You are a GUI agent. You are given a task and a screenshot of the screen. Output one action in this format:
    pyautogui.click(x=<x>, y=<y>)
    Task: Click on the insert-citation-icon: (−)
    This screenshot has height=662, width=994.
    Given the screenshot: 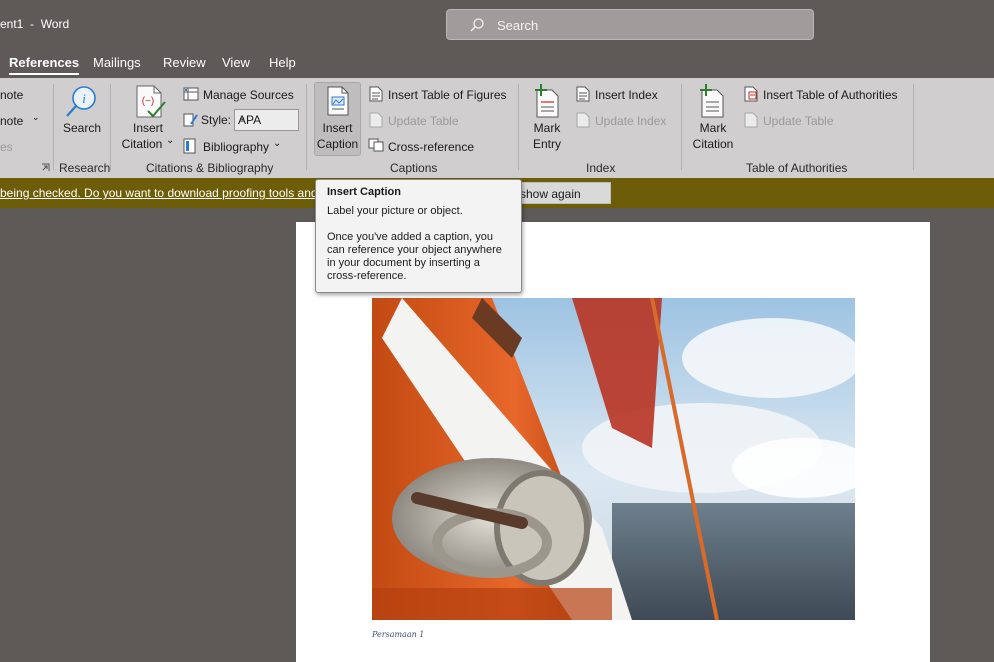 What is the action you would take?
    pyautogui.click(x=151, y=101)
    